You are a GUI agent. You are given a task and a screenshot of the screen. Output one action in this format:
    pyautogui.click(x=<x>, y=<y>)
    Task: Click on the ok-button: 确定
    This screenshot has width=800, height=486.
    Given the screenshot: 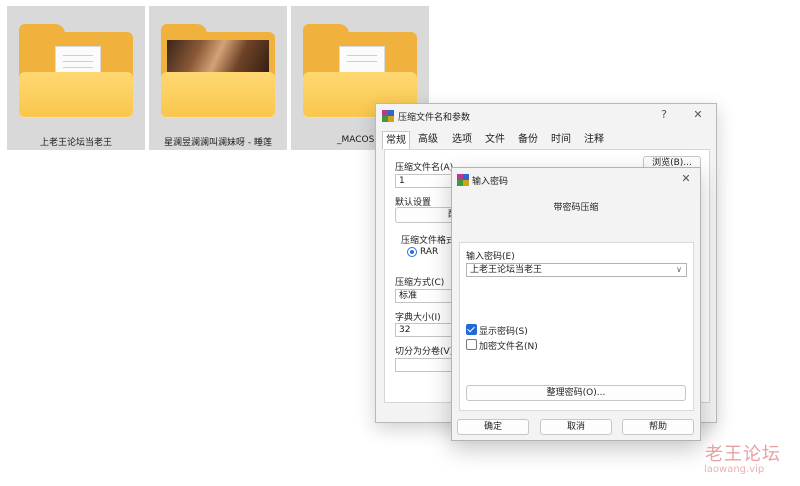 What is the action you would take?
    pyautogui.click(x=493, y=427)
    